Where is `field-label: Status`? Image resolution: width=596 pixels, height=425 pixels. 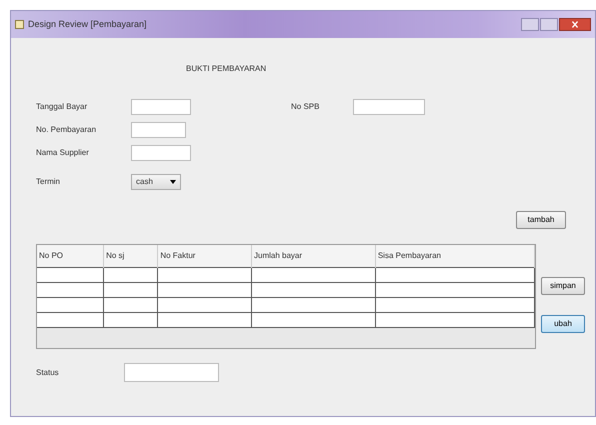
field-label: Status is located at coordinates (48, 372).